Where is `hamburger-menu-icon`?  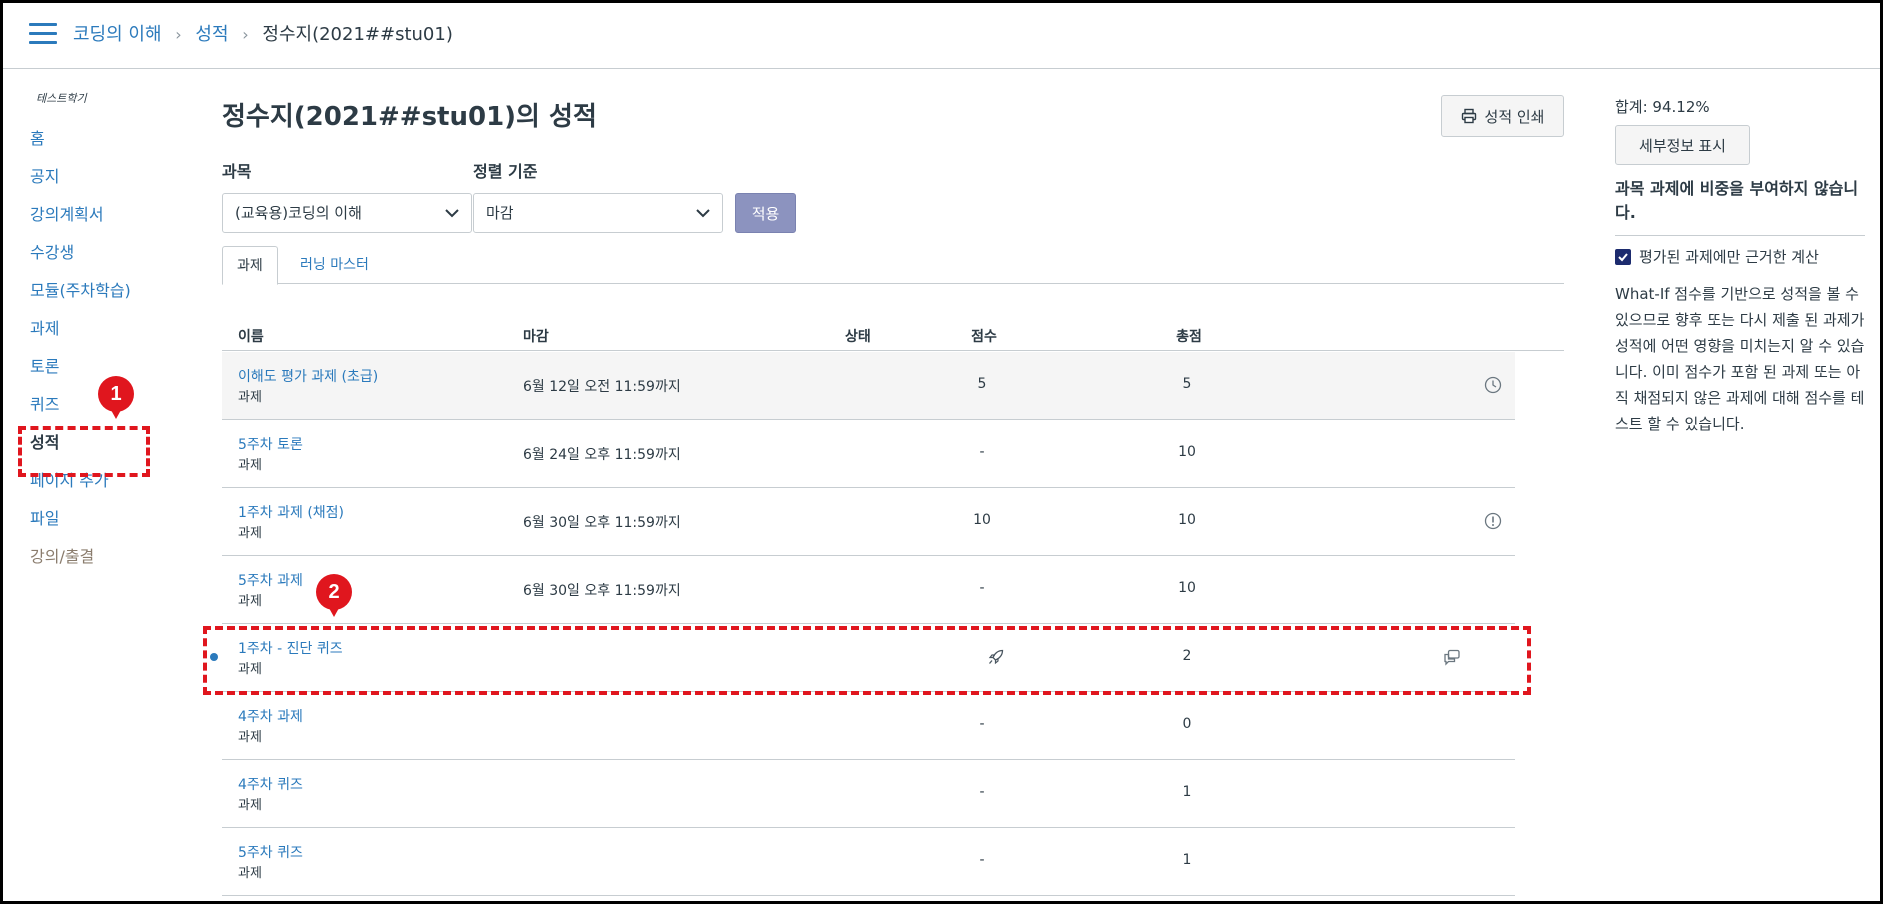
hamburger-menu-icon is located at coordinates (43, 35).